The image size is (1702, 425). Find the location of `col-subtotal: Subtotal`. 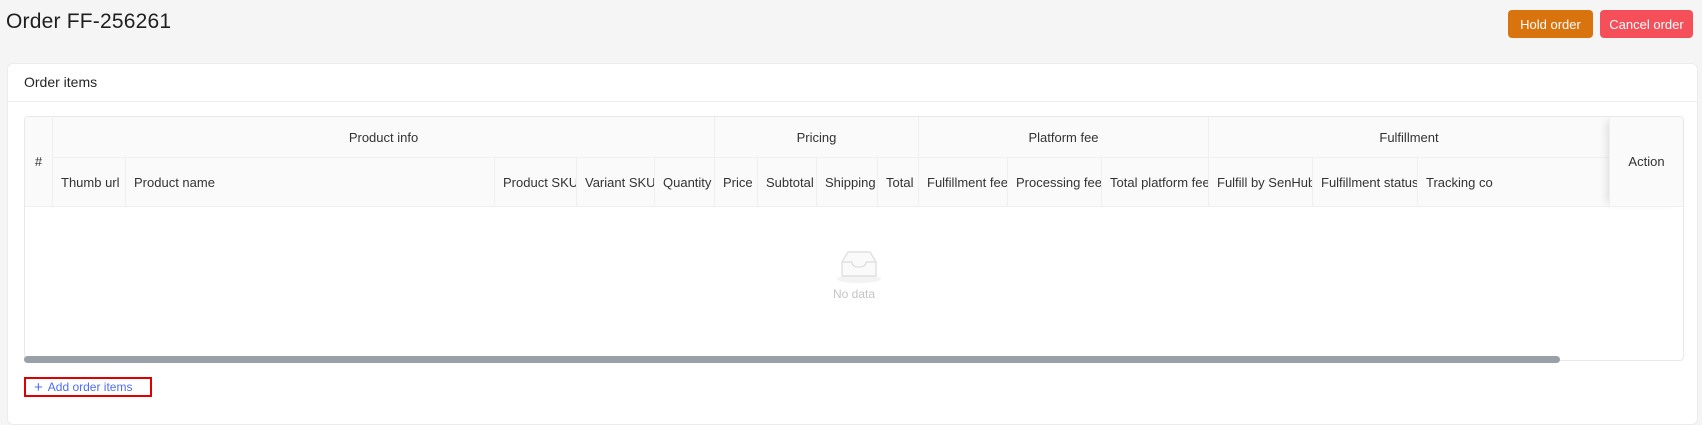

col-subtotal: Subtotal is located at coordinates (787, 182).